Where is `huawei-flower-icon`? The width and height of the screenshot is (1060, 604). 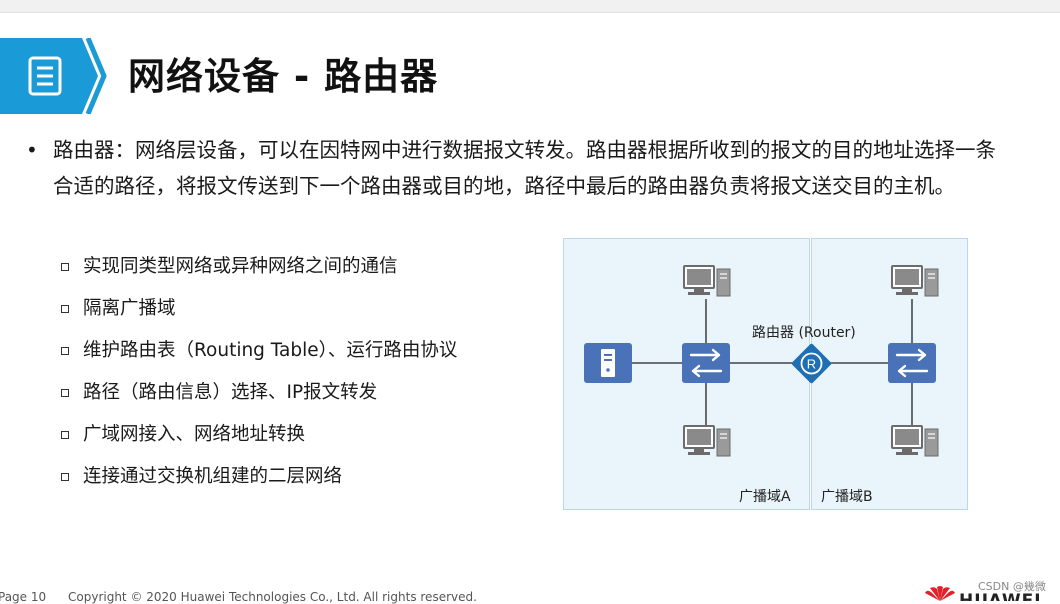
huawei-flower-icon is located at coordinates (940, 593).